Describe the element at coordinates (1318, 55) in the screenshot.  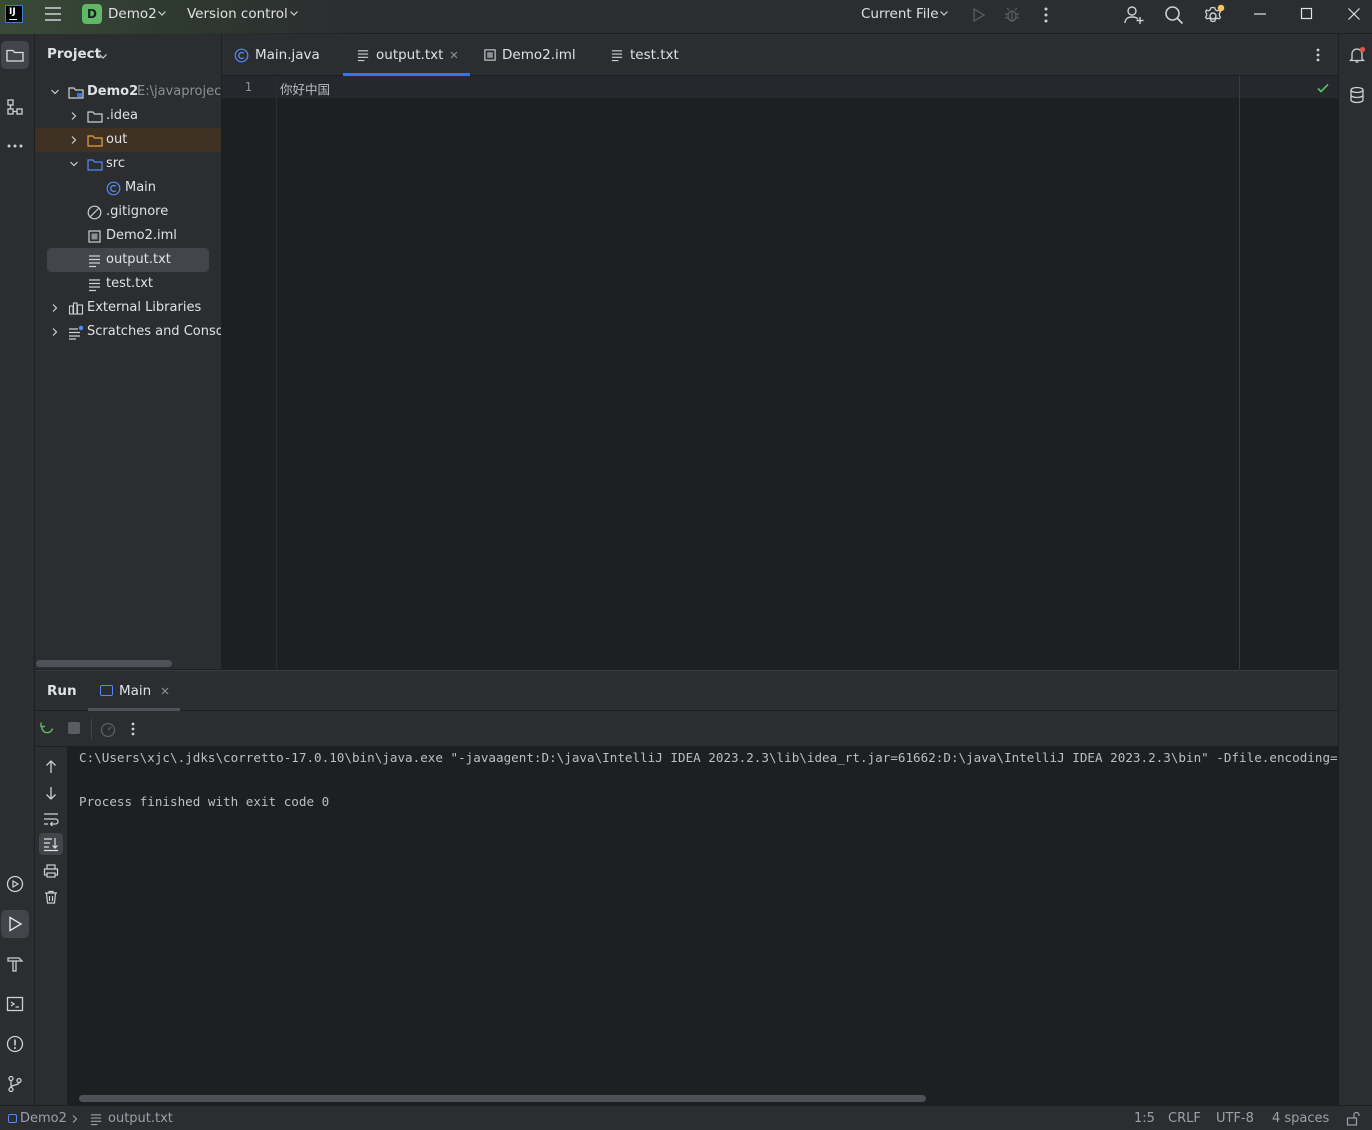
I see `editor-tabs-menu-icon` at that location.